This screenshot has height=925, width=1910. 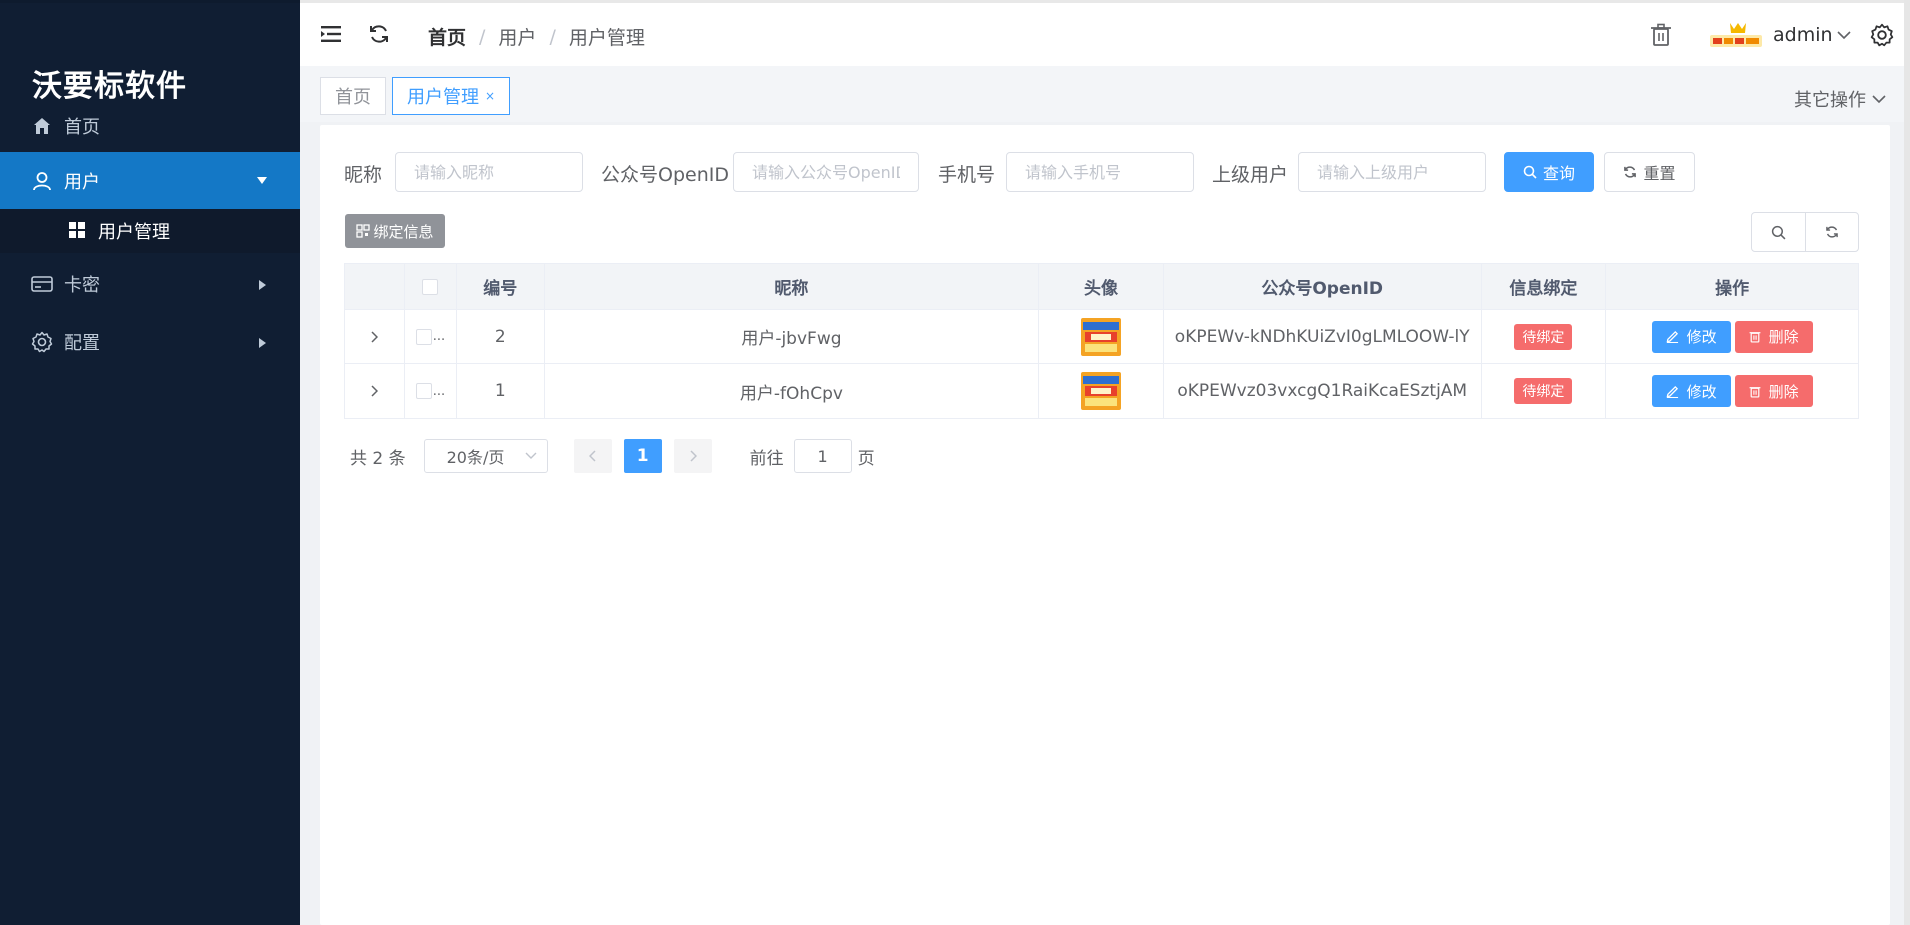 I want to click on sidebar-item-label: 用户管理, so click(x=134, y=232).